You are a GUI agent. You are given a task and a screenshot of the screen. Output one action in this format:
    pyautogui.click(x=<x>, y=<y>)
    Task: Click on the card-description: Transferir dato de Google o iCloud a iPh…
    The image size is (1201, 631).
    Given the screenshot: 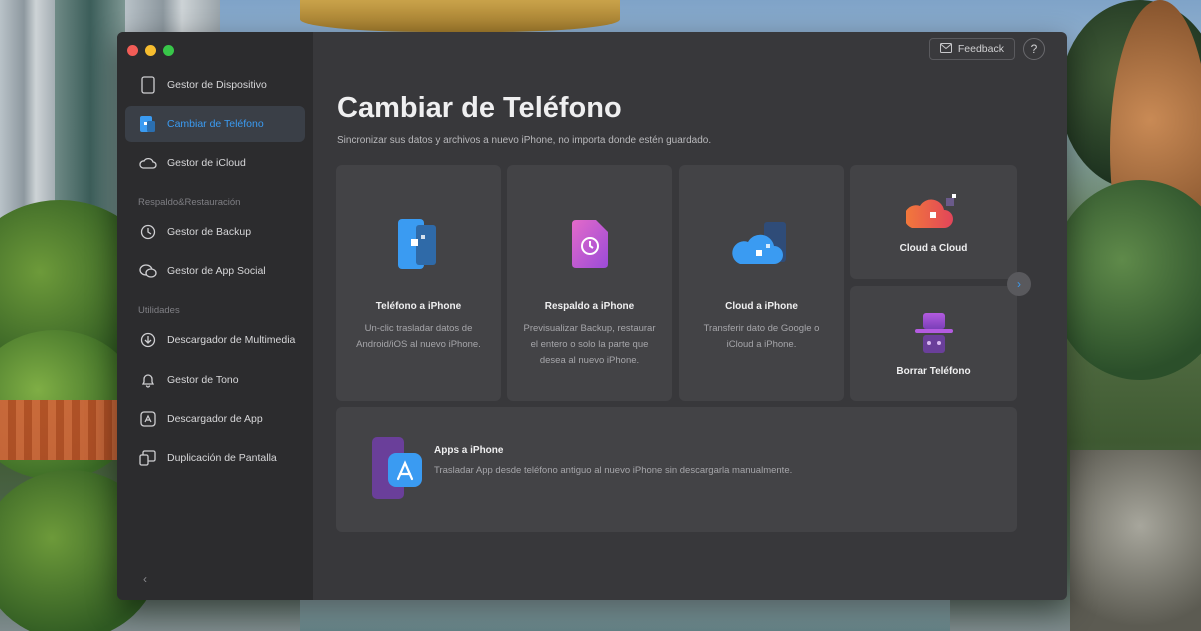 What is the action you would take?
    pyautogui.click(x=761, y=336)
    